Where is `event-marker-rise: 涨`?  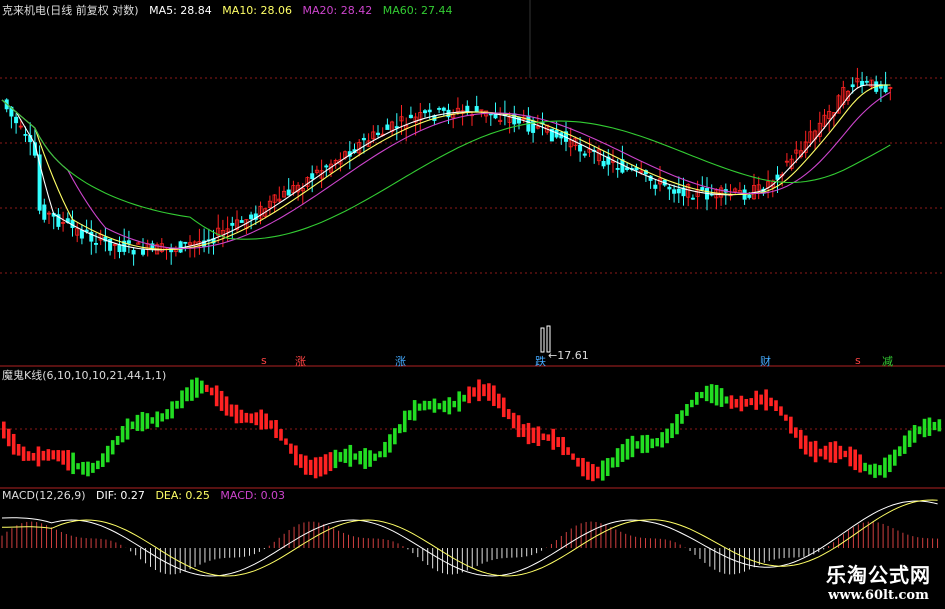 event-marker-rise: 涨 is located at coordinates (300, 361).